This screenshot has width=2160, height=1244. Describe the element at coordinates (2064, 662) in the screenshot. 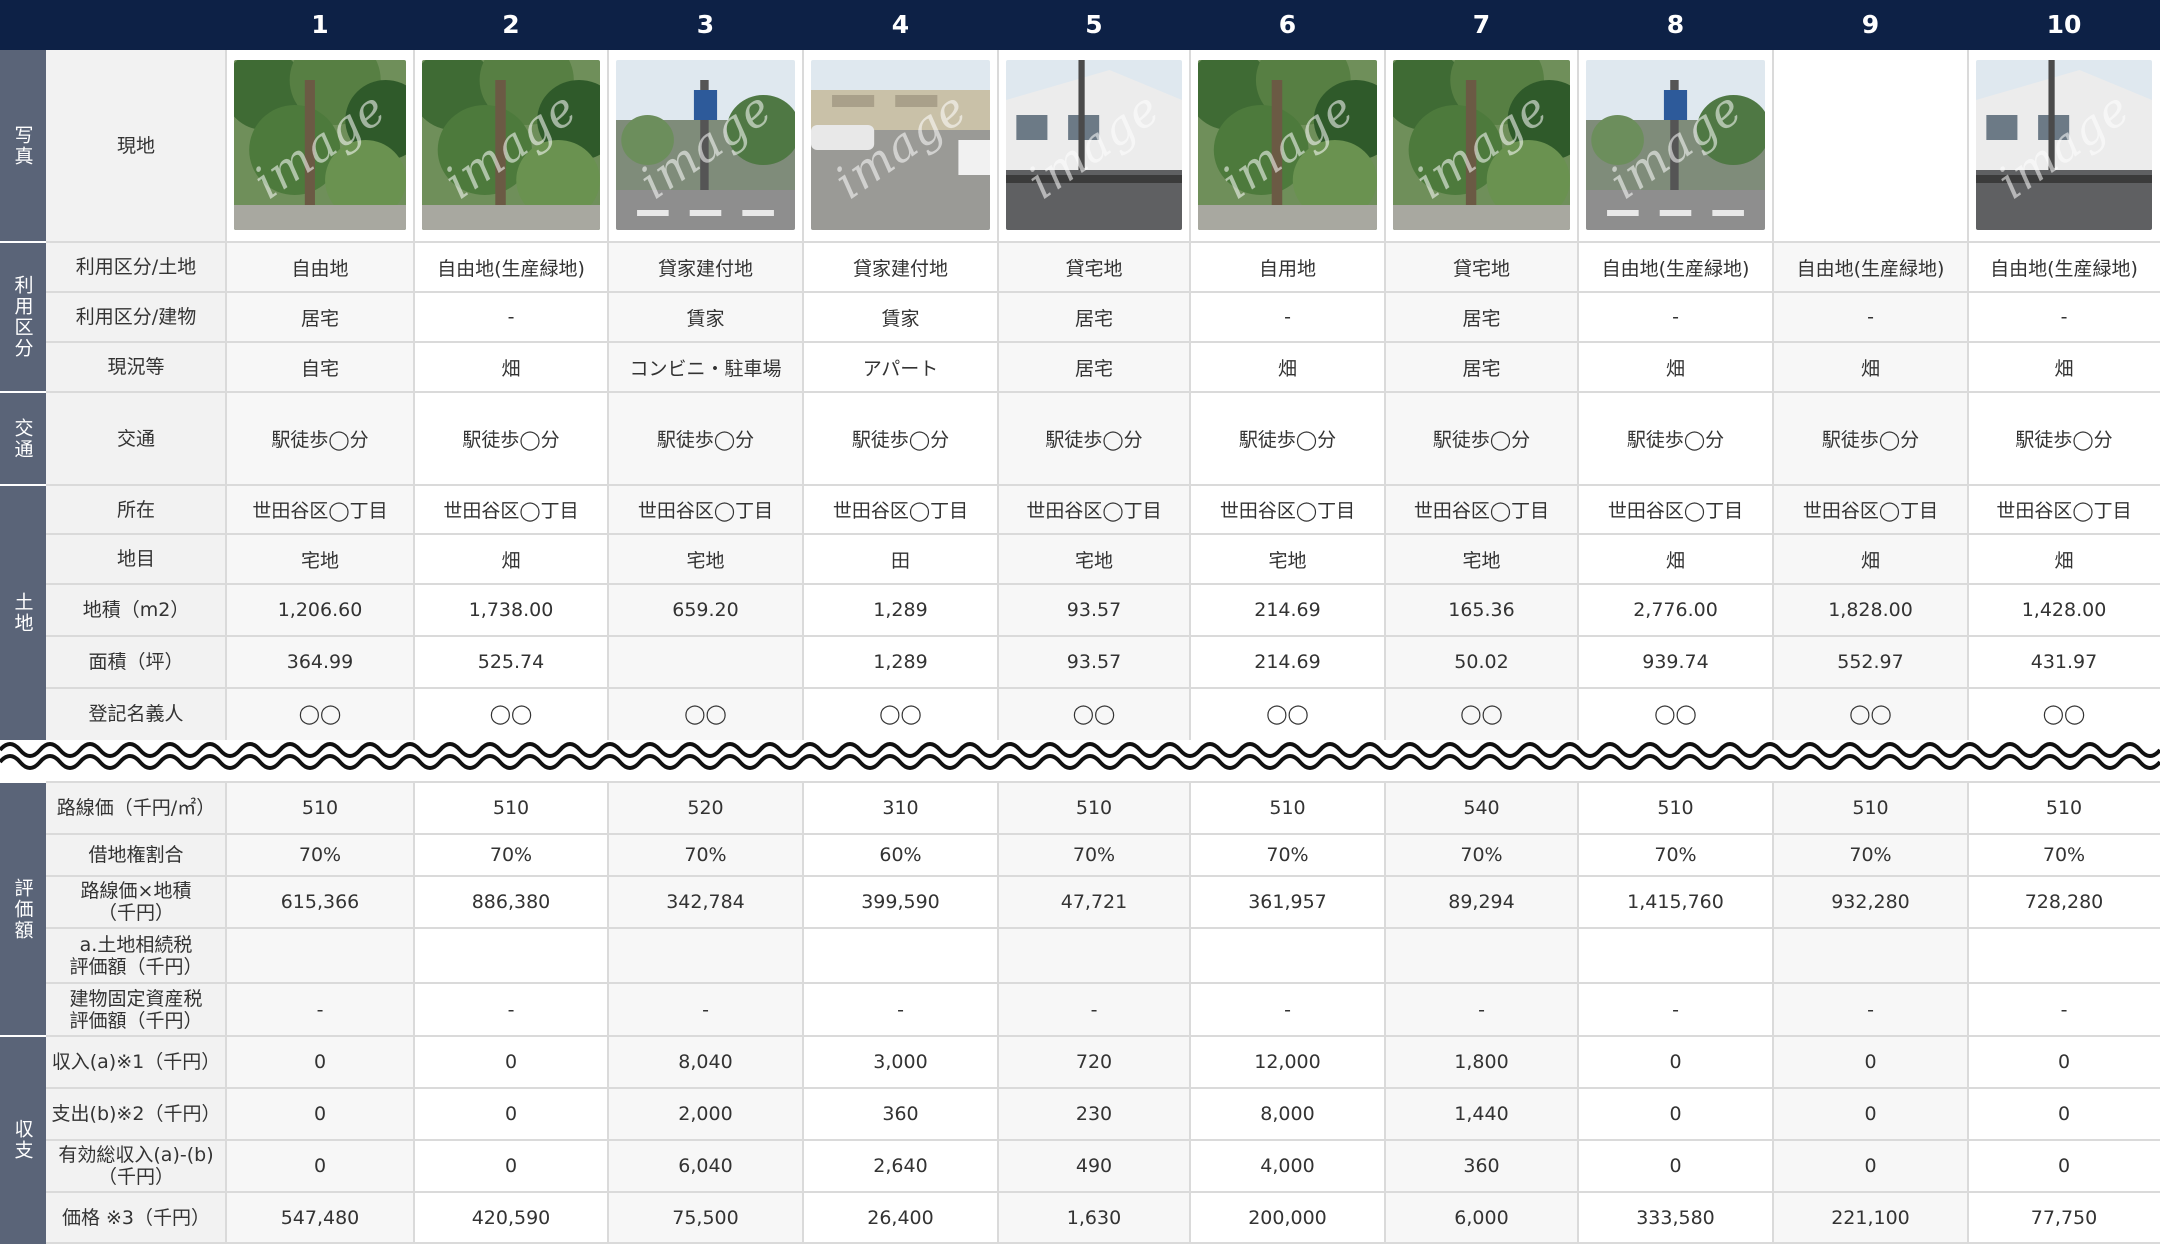

I see `table-cell: 431.97` at that location.